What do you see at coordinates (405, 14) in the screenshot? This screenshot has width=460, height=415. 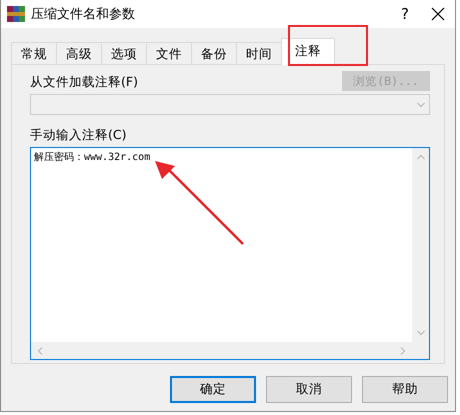 I see `help-button: ?` at bounding box center [405, 14].